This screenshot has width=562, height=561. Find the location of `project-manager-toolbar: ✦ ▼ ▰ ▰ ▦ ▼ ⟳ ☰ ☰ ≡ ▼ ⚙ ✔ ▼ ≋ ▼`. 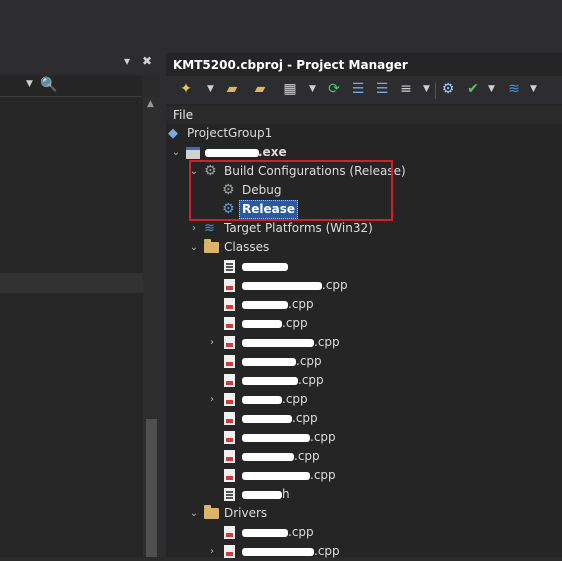

project-manager-toolbar: ✦ ▼ ▰ ▰ ▦ ▼ ⟳ ☰ ☰ ≡ ▼ ⚙ ✔ ▼ ≋ ▼ is located at coordinates (364, 90).